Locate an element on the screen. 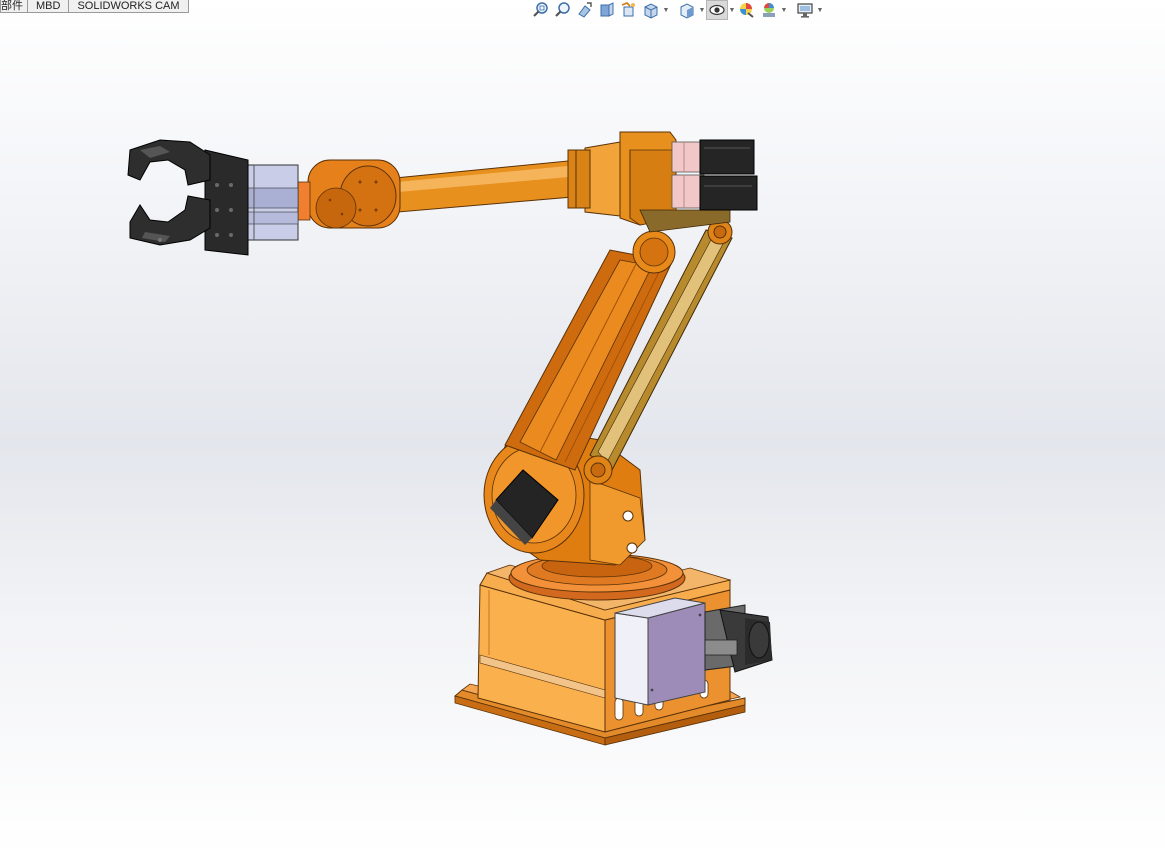  base-motor is located at coordinates (738, 638).